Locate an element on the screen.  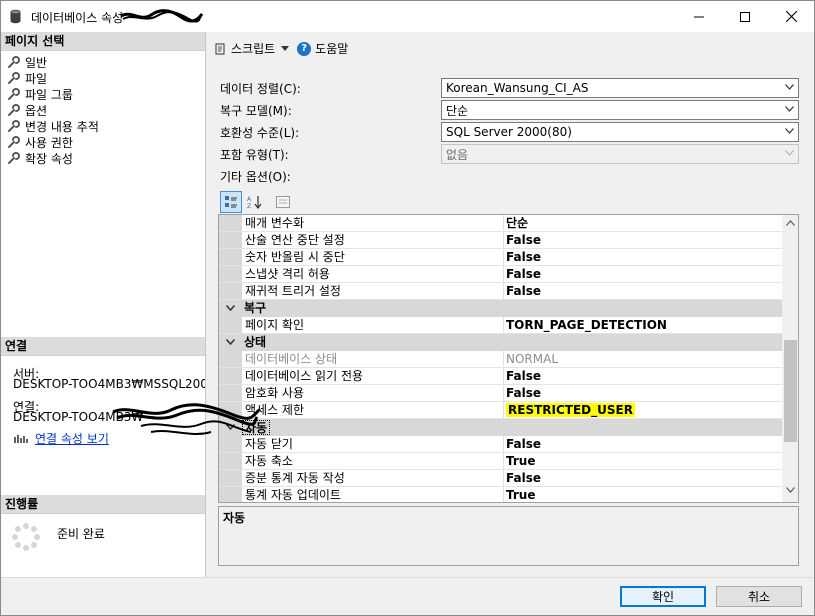
connection-link-label: 연결 속성 보기 is located at coordinates (72, 439).